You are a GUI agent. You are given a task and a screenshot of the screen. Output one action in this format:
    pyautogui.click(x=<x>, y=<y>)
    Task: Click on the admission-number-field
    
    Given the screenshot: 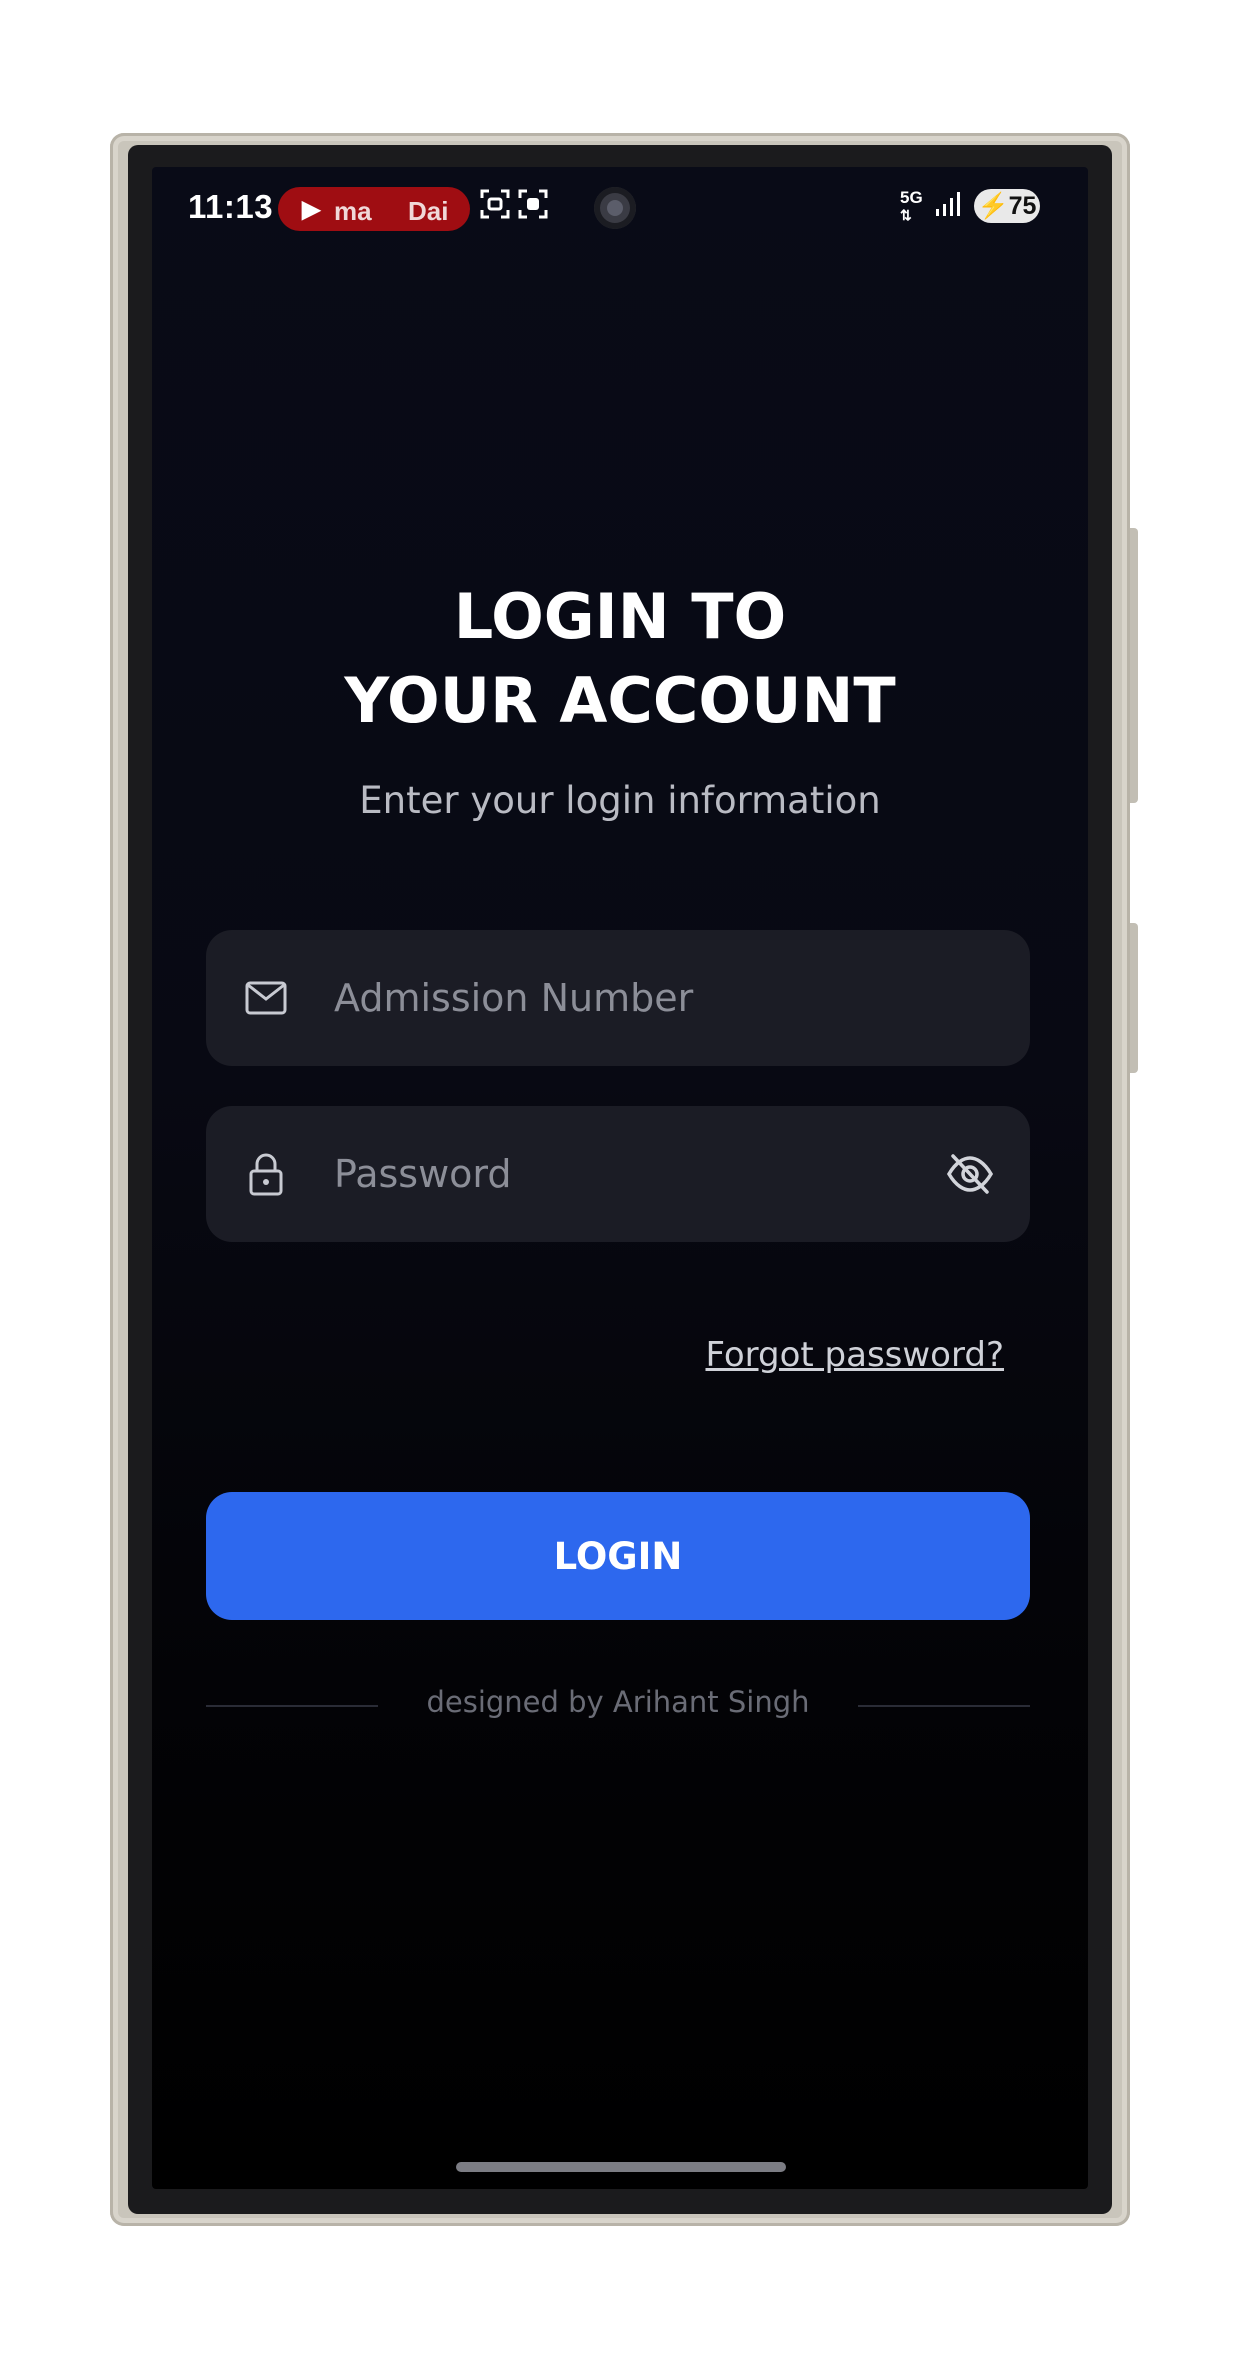 What is the action you would take?
    pyautogui.click(x=618, y=998)
    